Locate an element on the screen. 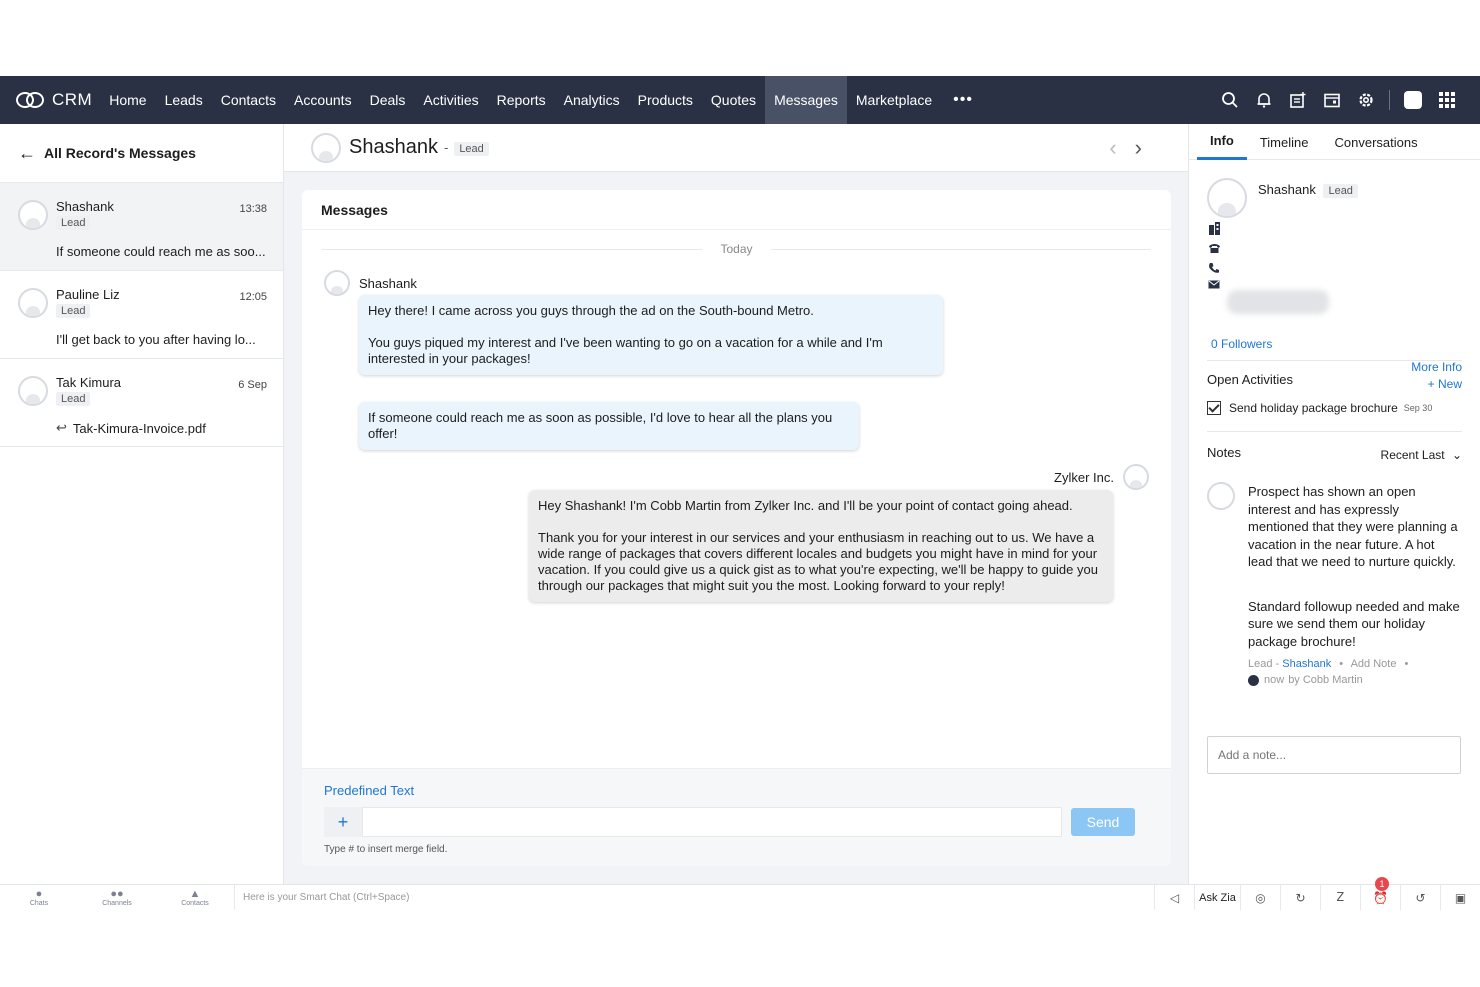 The image size is (1480, 987). calendar-icon is located at coordinates (1332, 100).